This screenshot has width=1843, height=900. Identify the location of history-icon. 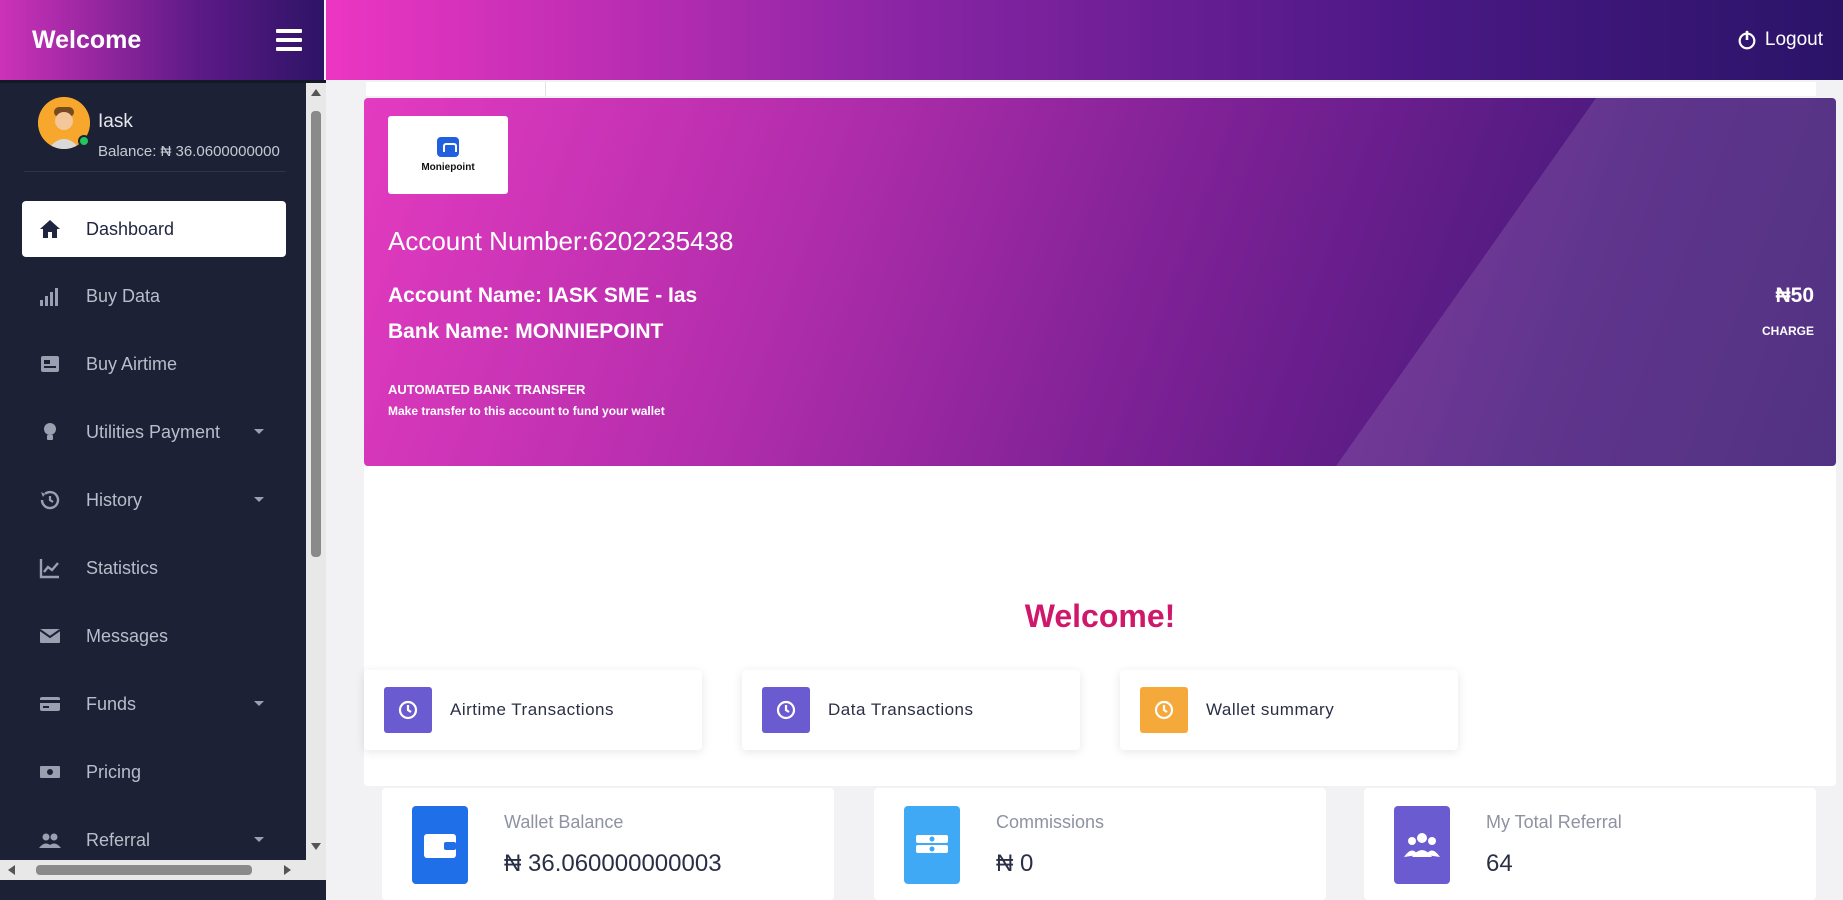
(50, 500).